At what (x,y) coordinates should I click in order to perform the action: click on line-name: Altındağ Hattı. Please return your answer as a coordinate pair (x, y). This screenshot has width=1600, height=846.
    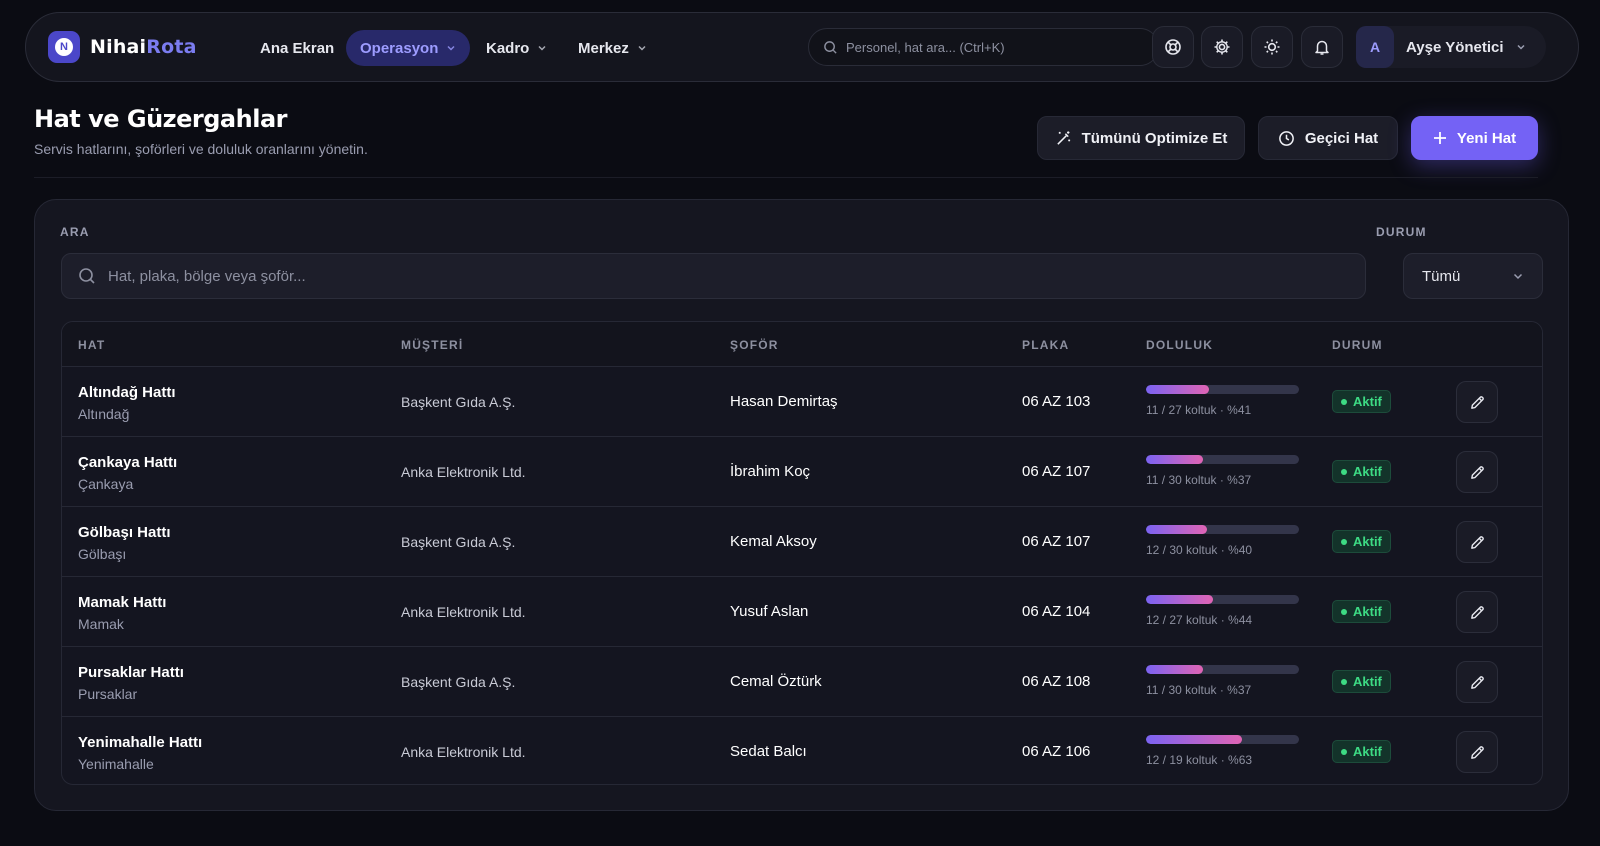
    Looking at the image, I should click on (127, 392).